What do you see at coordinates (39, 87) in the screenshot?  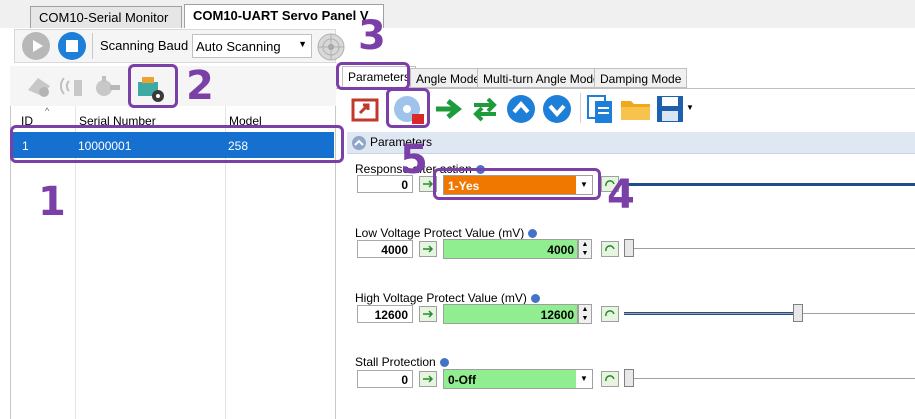 I see `servo-disabled-icon` at bounding box center [39, 87].